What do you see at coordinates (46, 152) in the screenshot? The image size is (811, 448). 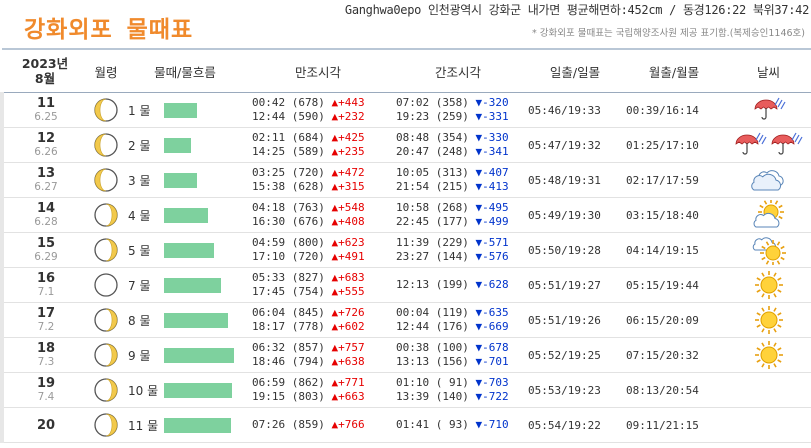 I see `lunar-date: 6.26` at bounding box center [46, 152].